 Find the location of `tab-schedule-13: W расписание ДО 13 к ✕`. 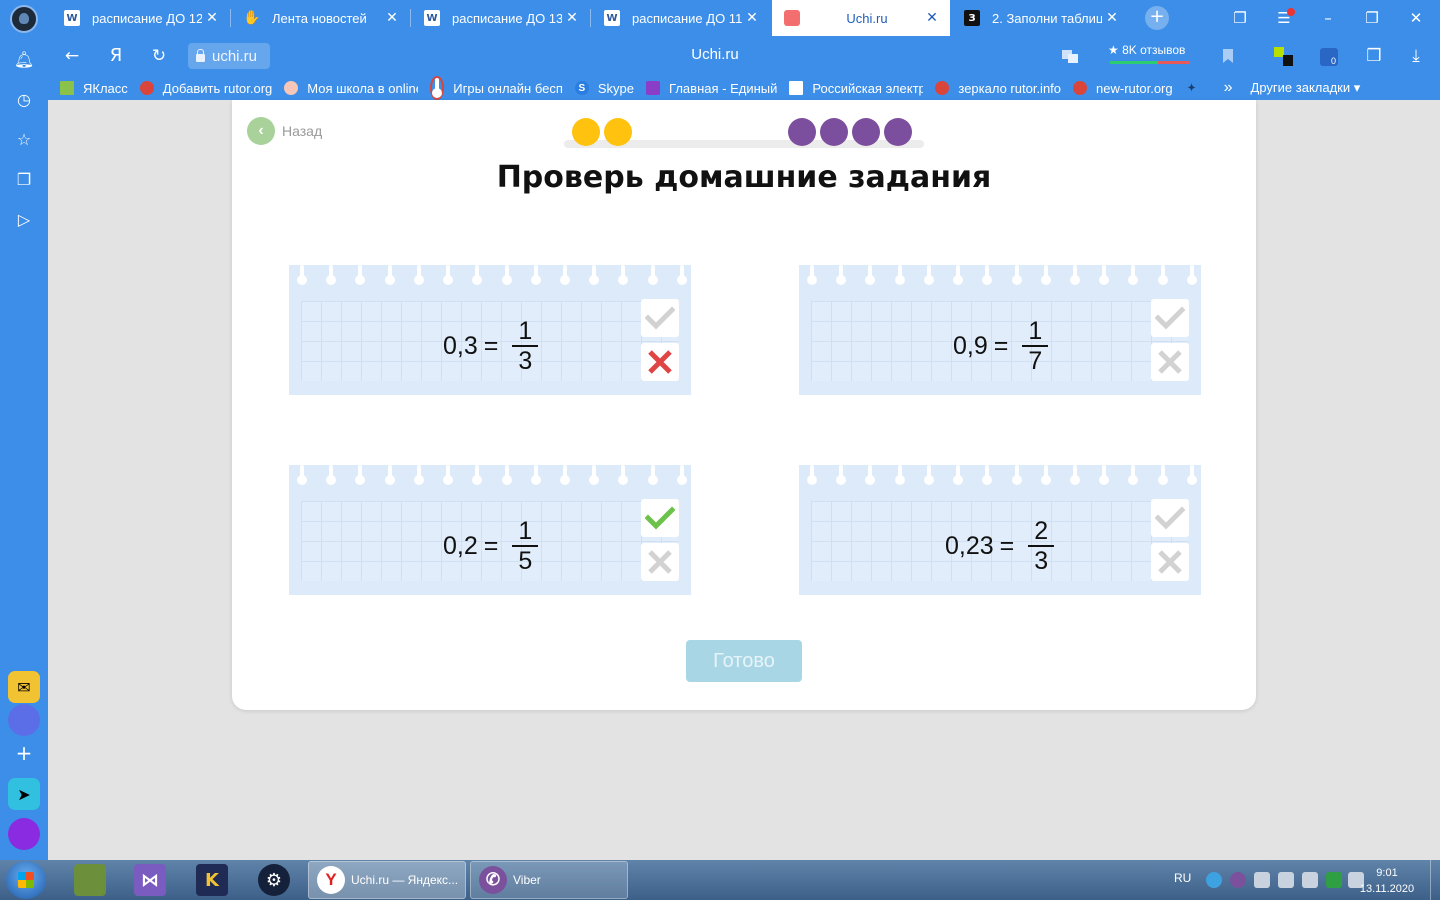

tab-schedule-13: W расписание ДО 13 к ✕ is located at coordinates (501, 18).